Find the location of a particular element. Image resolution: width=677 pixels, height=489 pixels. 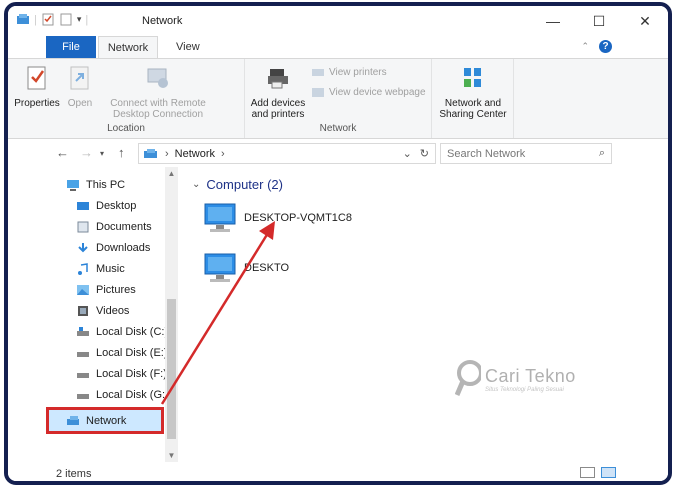

details-view-icon is located at coordinates (587, 472).